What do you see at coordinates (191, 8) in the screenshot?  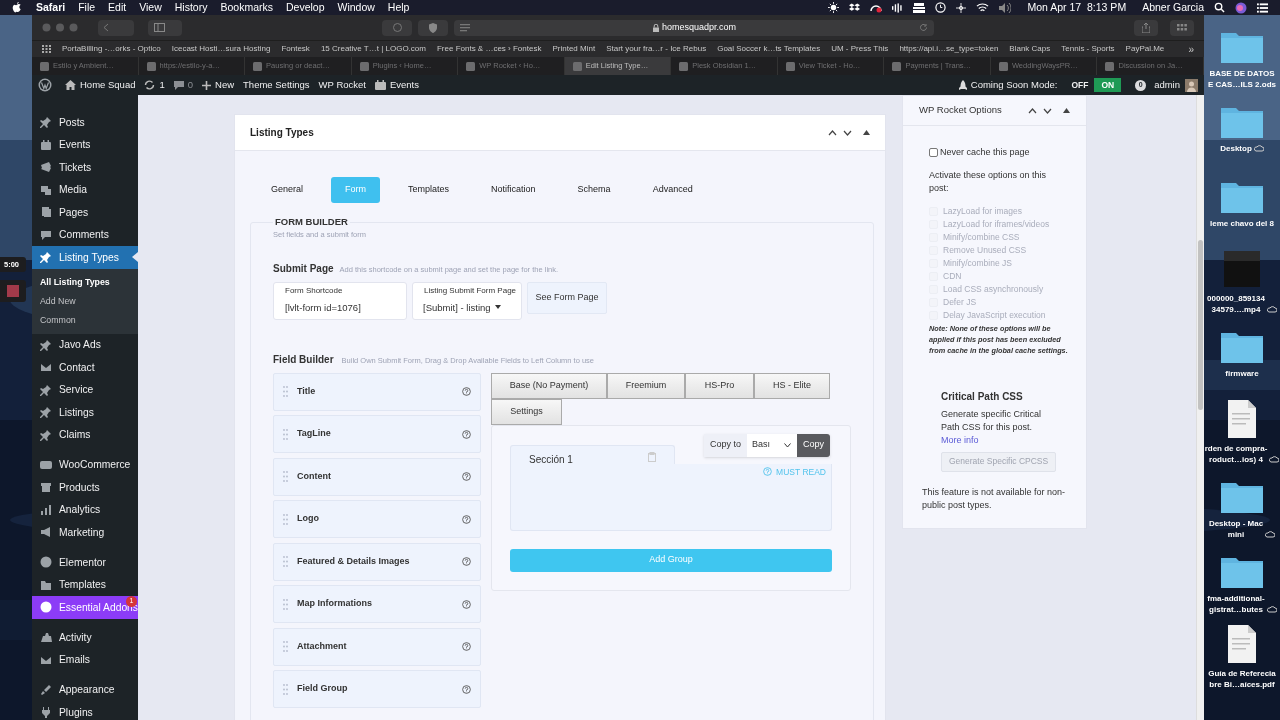 I see `menu-item: History` at bounding box center [191, 8].